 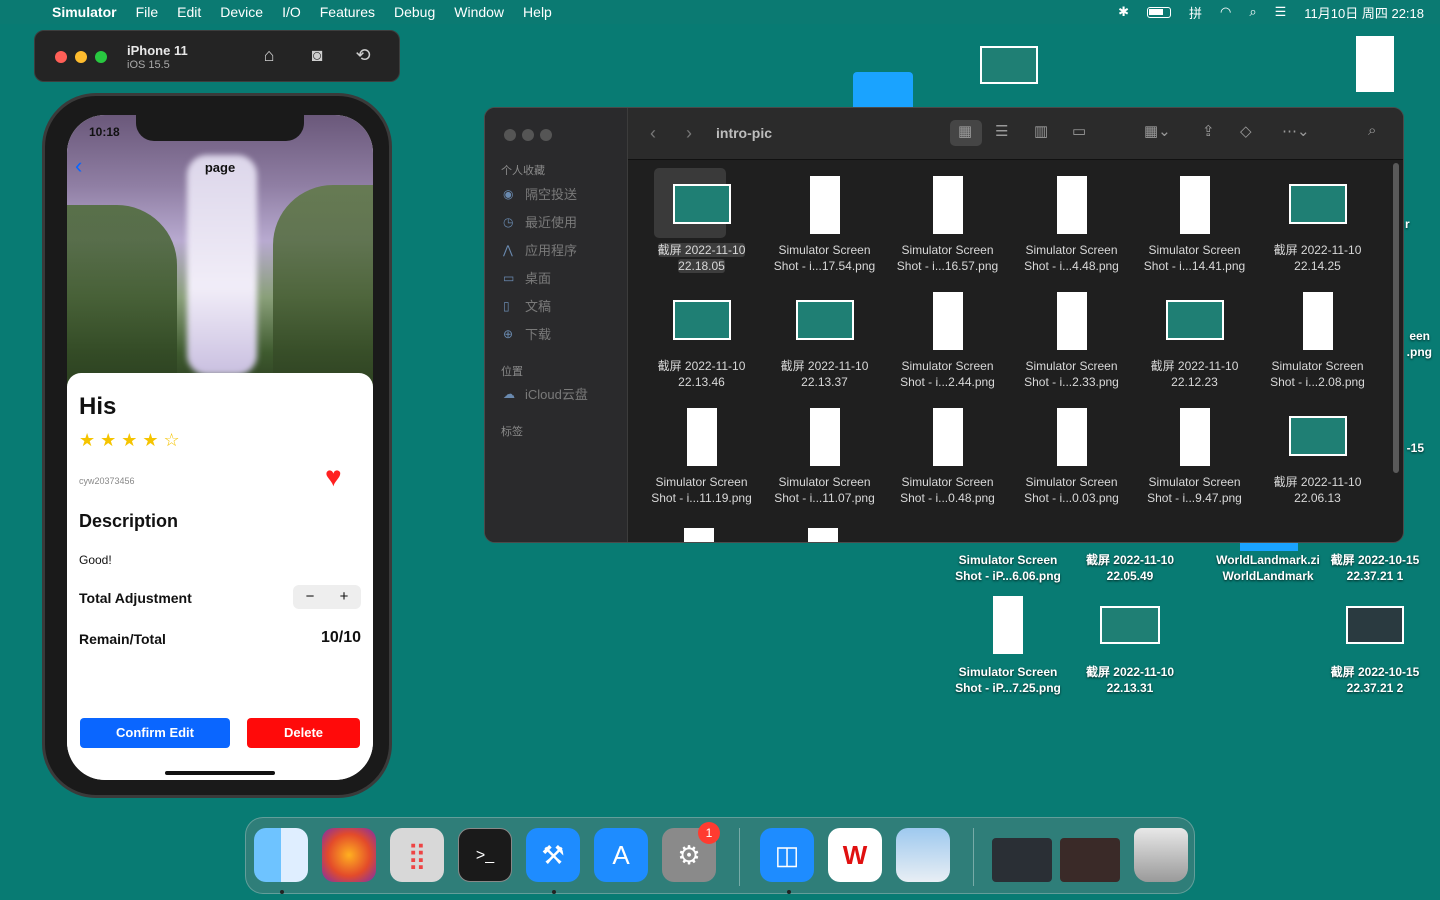 I want to click on desktop-item-label: 截屏 2022-10-15 22.37.21 2, so click(x=1375, y=680).